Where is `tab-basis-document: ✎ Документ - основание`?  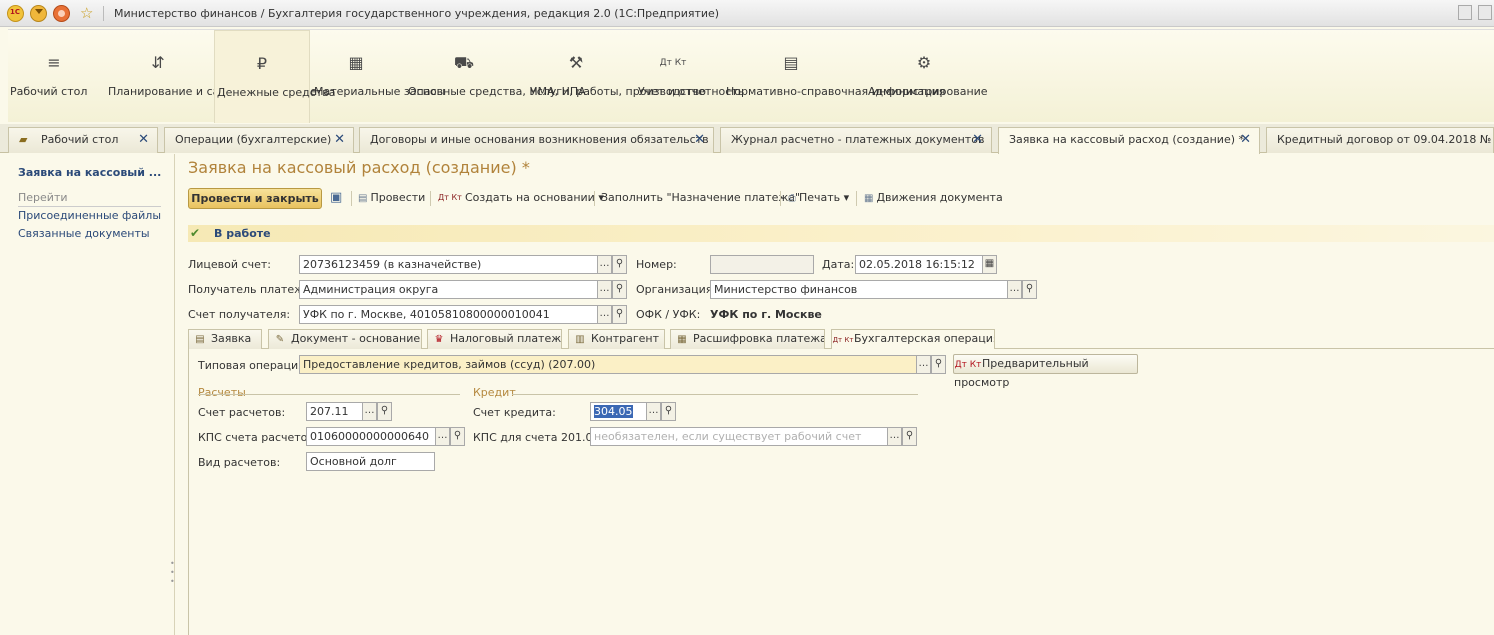
tab-basis-document: ✎ Документ - основание is located at coordinates (345, 339).